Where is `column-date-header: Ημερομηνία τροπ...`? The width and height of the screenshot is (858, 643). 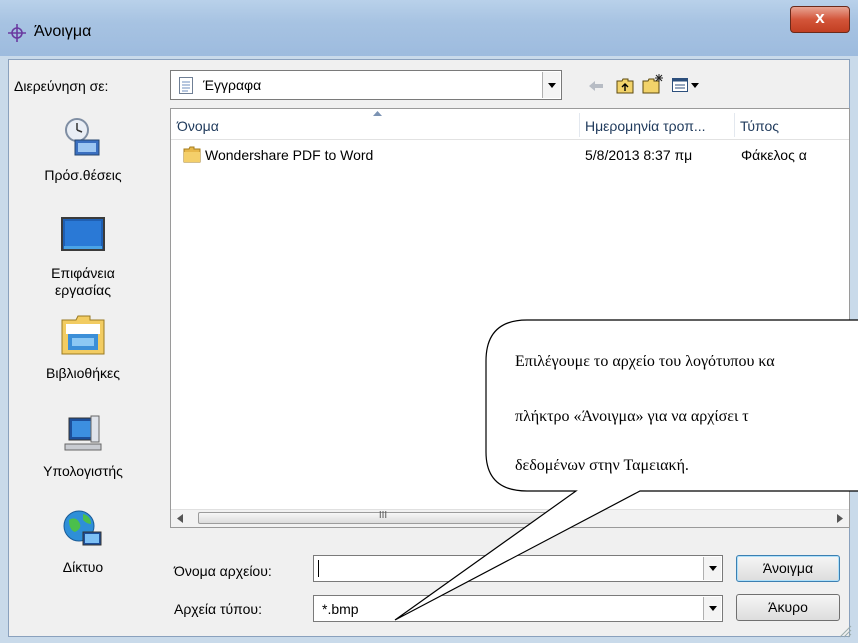
column-date-header: Ημερομηνία τροπ... is located at coordinates (656, 124).